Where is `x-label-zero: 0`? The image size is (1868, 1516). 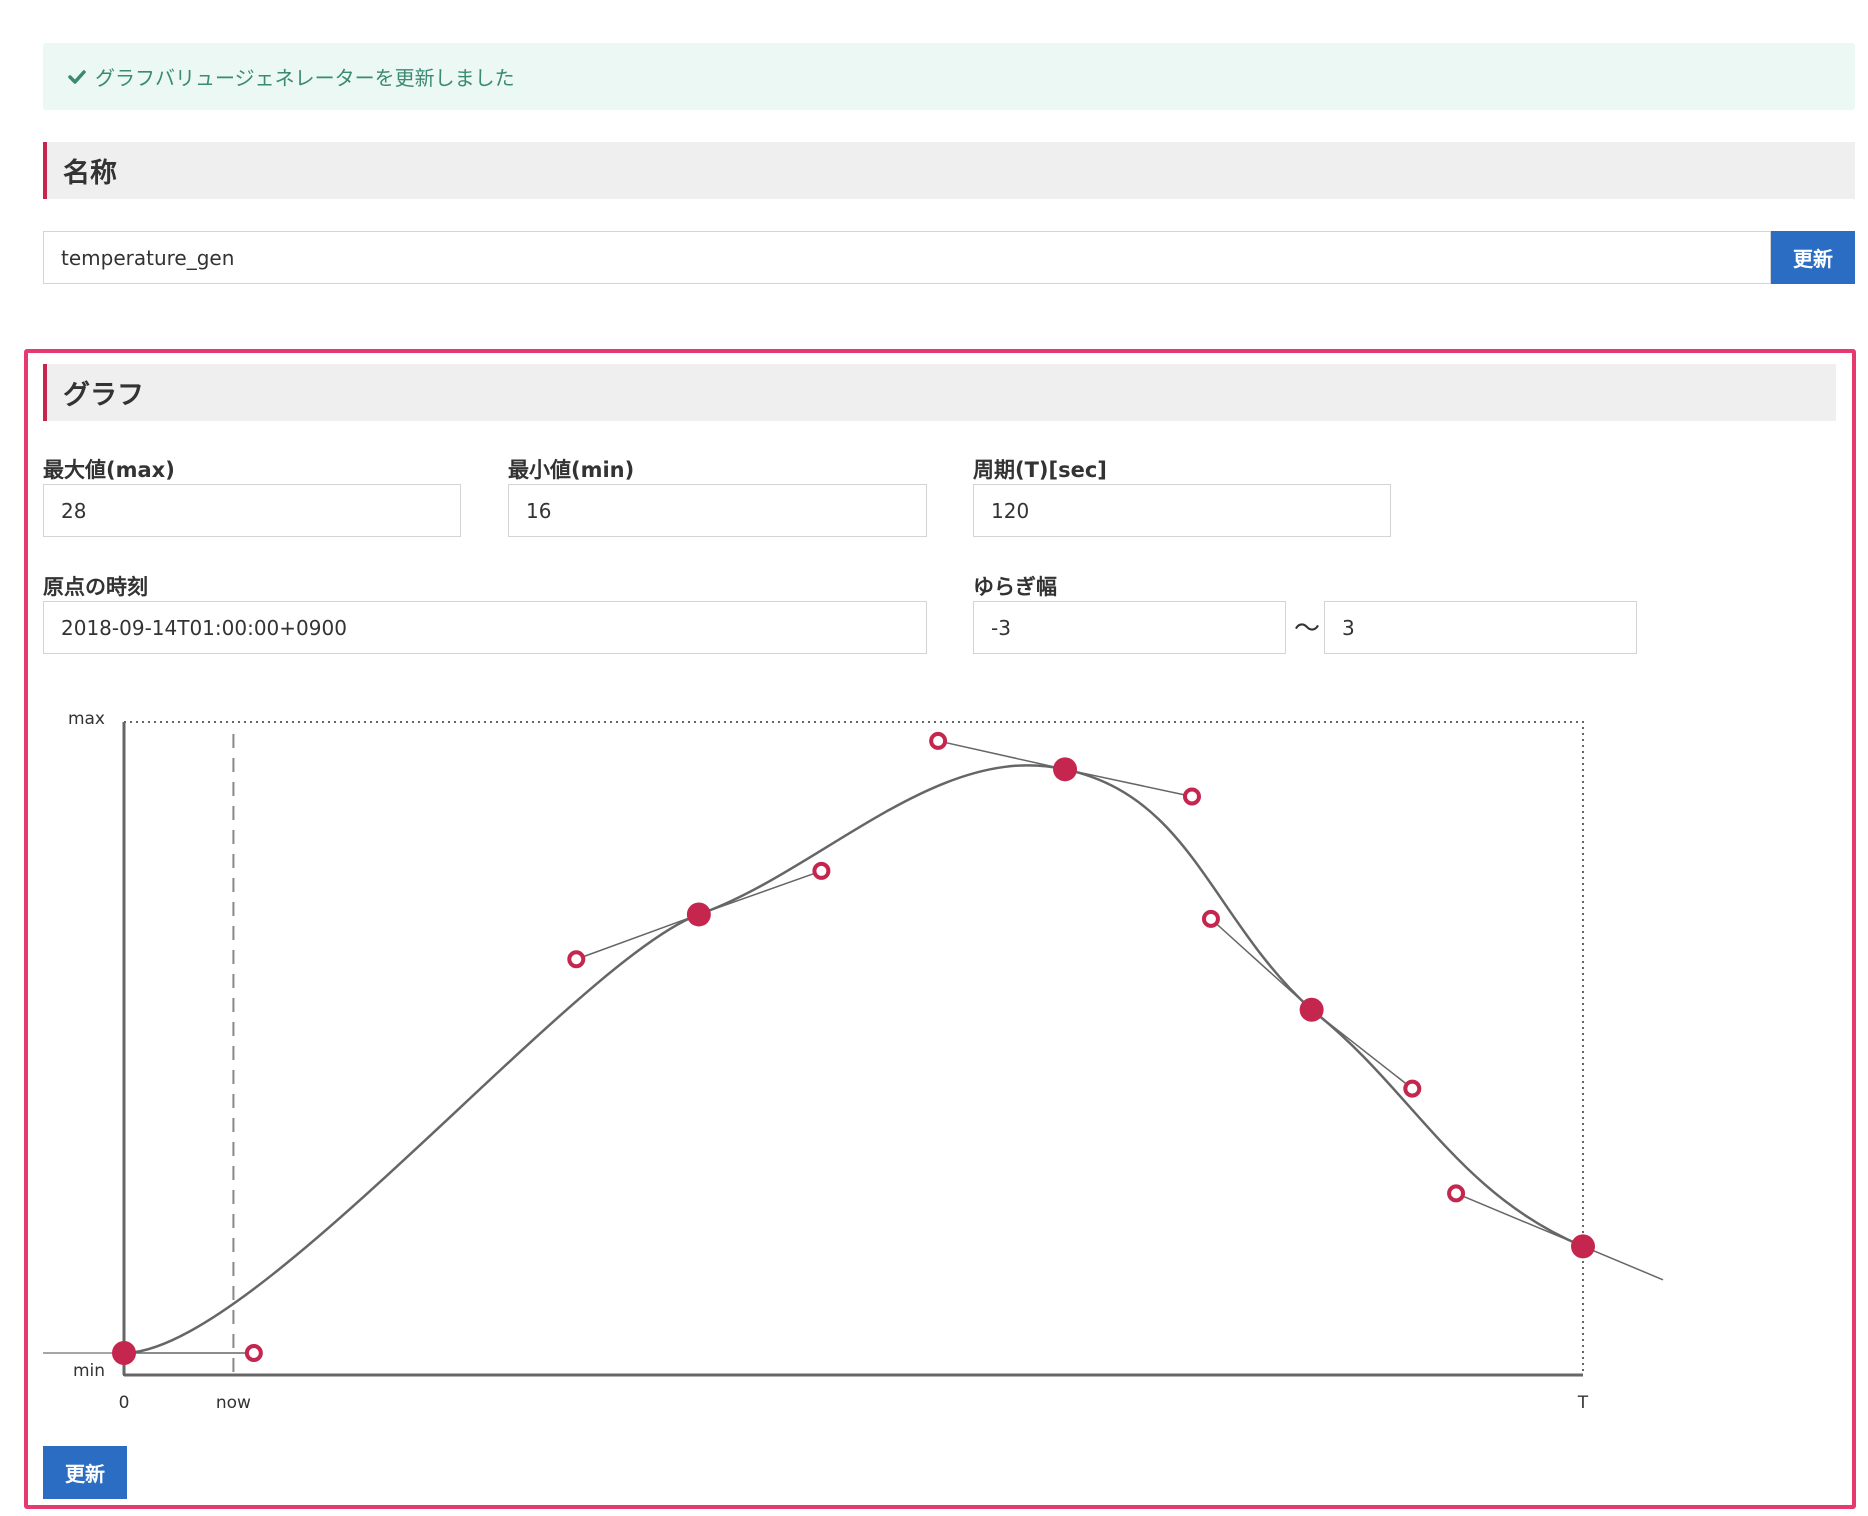 x-label-zero: 0 is located at coordinates (124, 1403).